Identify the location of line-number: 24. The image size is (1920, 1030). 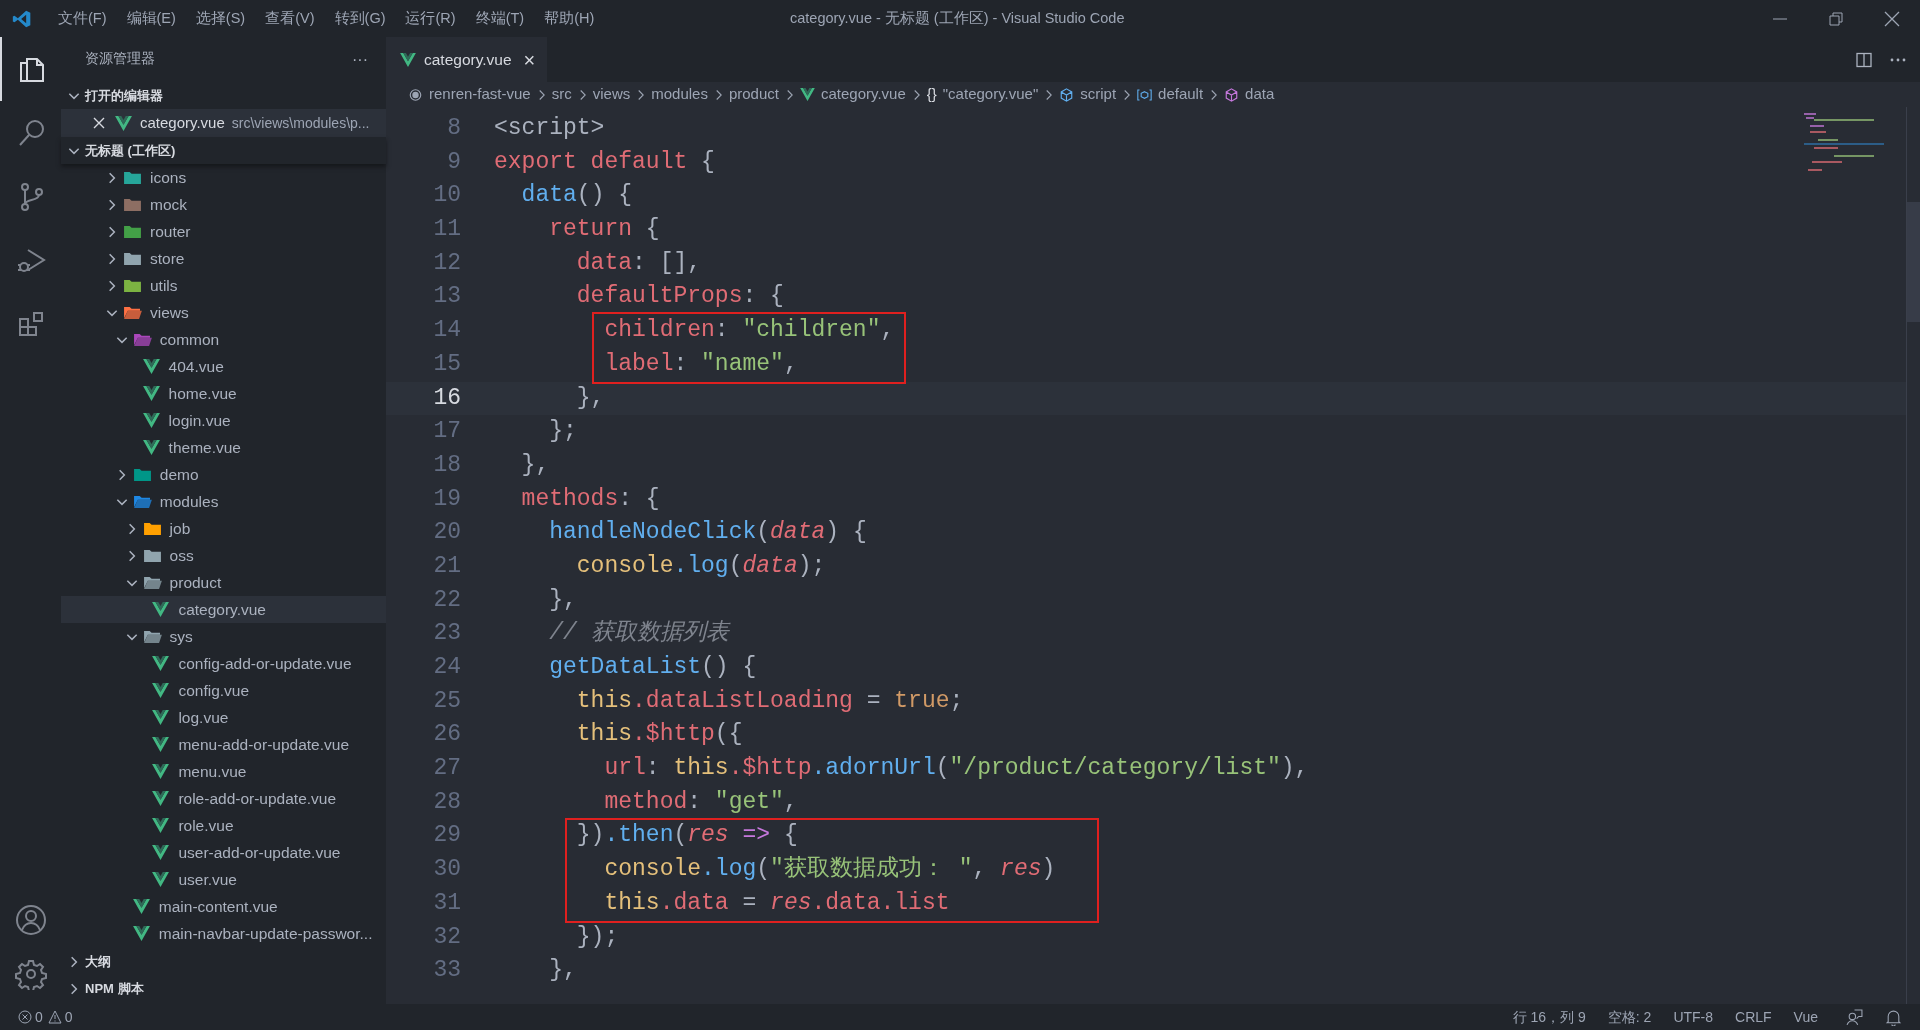
(446, 667).